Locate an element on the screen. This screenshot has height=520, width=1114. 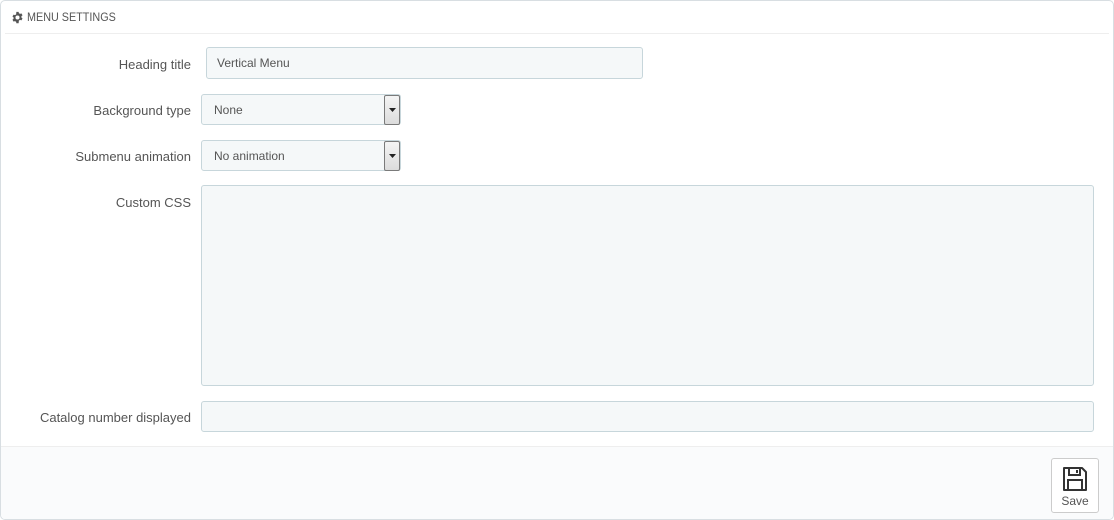
background-type-label: Background type is located at coordinates (142, 110).